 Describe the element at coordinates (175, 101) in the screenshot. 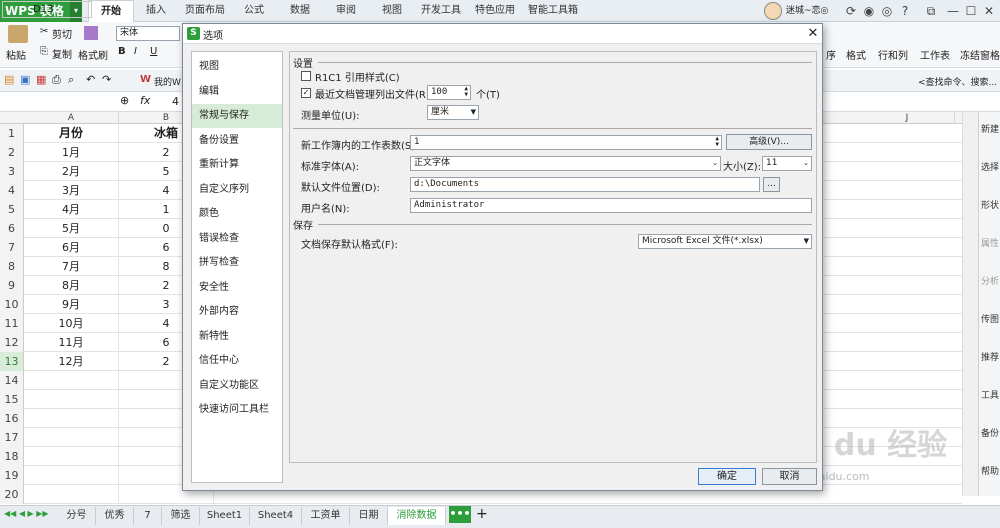

I see `formula-input: 4` at that location.